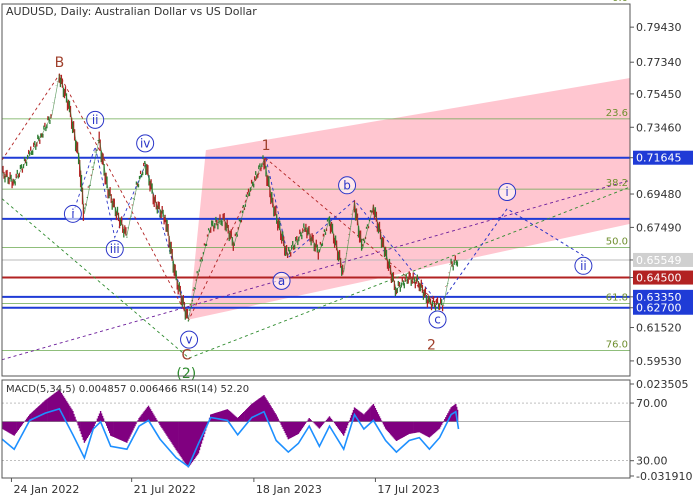 Image resolution: width=700 pixels, height=500 pixels. Describe the element at coordinates (659, 158) in the screenshot. I see `y-tick-label: 0.71645` at that location.